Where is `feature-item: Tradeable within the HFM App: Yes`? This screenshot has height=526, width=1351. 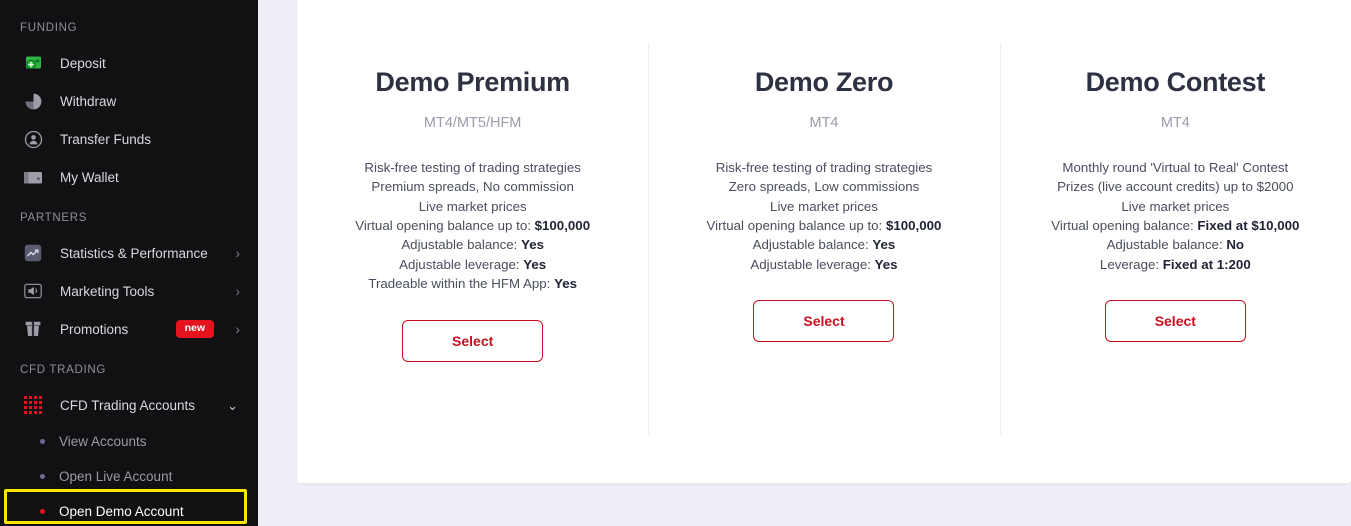
feature-item: Tradeable within the HFM App: Yes is located at coordinates (473, 284).